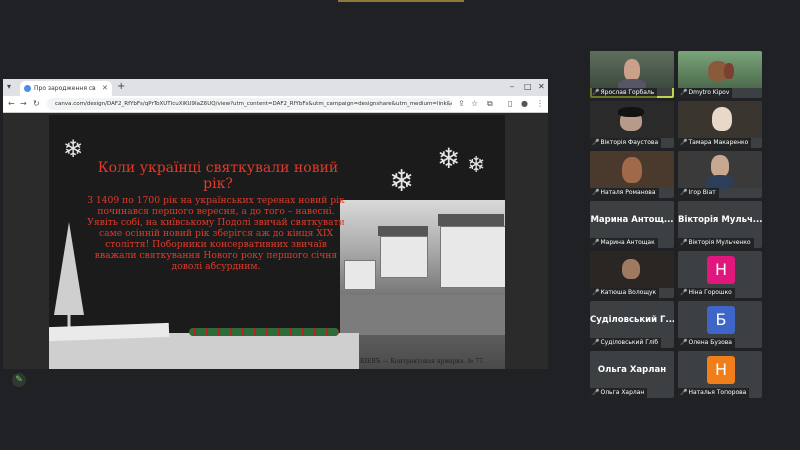 The width and height of the screenshot is (800, 450). Describe the element at coordinates (698, 193) in the screenshot. I see `participant-name: 🎤Ігор Віат` at that location.